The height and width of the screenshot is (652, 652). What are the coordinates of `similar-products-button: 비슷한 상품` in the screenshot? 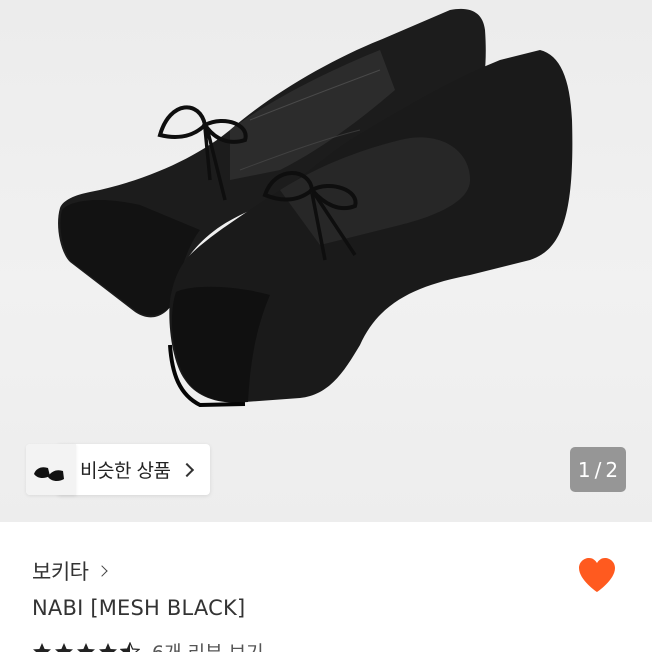 It's located at (134, 469).